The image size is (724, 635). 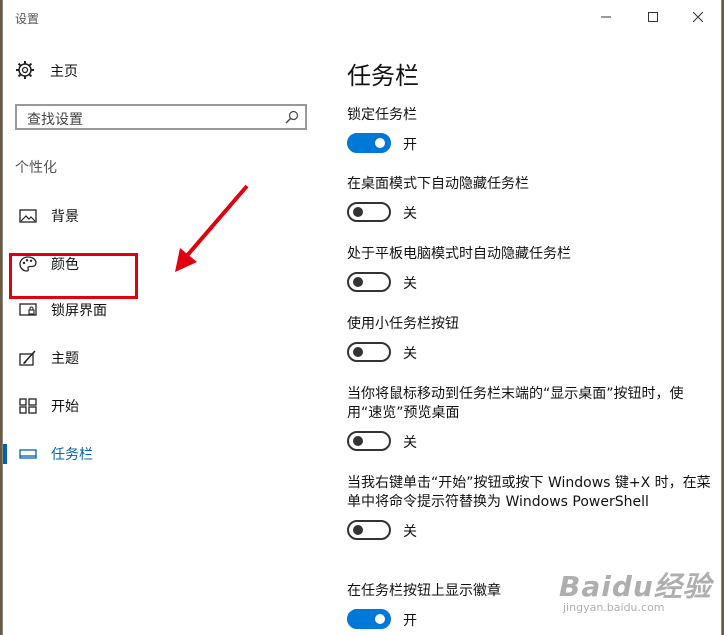 I want to click on page-title: 任务栏, so click(x=383, y=76).